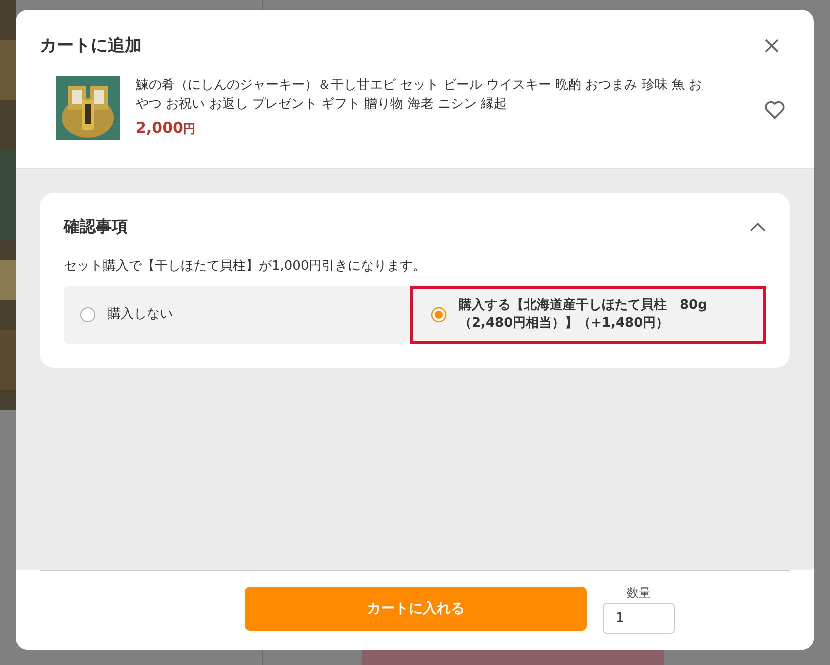  What do you see at coordinates (775, 110) in the screenshot?
I see `heart-icon` at bounding box center [775, 110].